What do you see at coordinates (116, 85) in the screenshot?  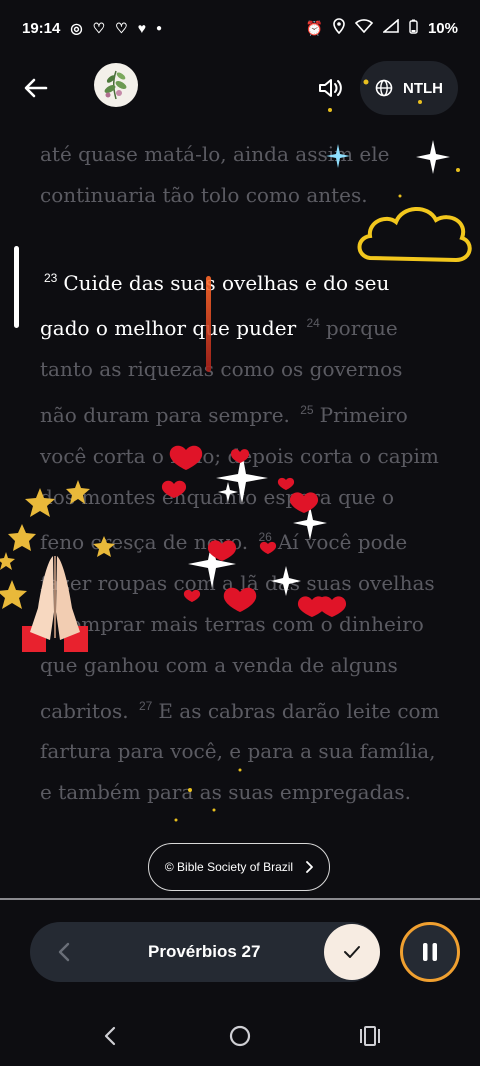 I see `plan-avatar` at bounding box center [116, 85].